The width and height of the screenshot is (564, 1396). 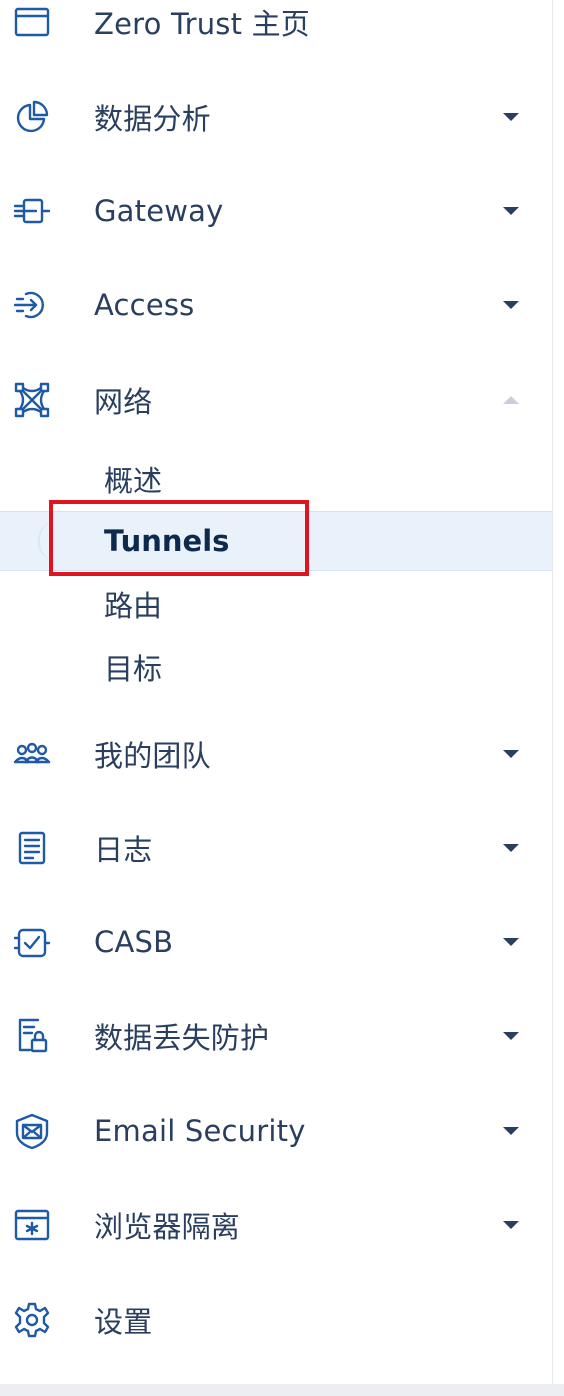 What do you see at coordinates (32, 400) in the screenshot?
I see `network-icon` at bounding box center [32, 400].